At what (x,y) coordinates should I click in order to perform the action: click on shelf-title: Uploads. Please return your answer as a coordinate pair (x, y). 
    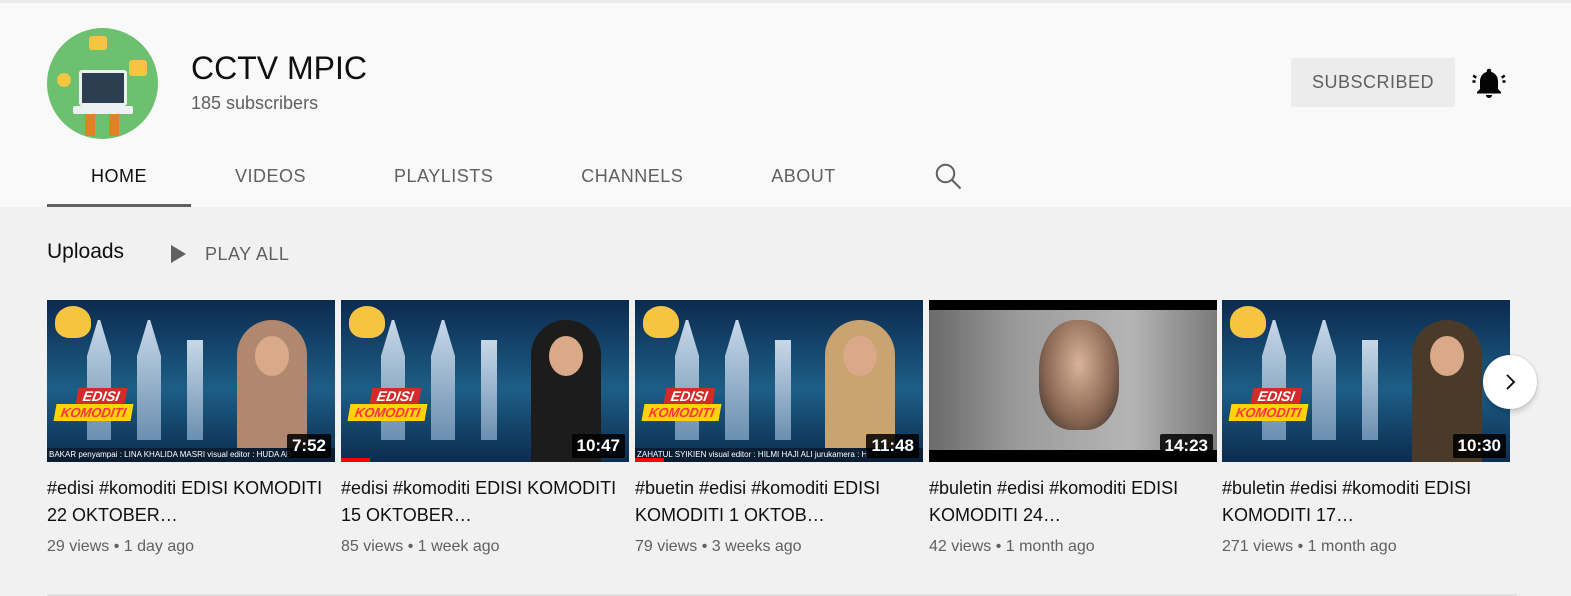
    Looking at the image, I should click on (86, 251).